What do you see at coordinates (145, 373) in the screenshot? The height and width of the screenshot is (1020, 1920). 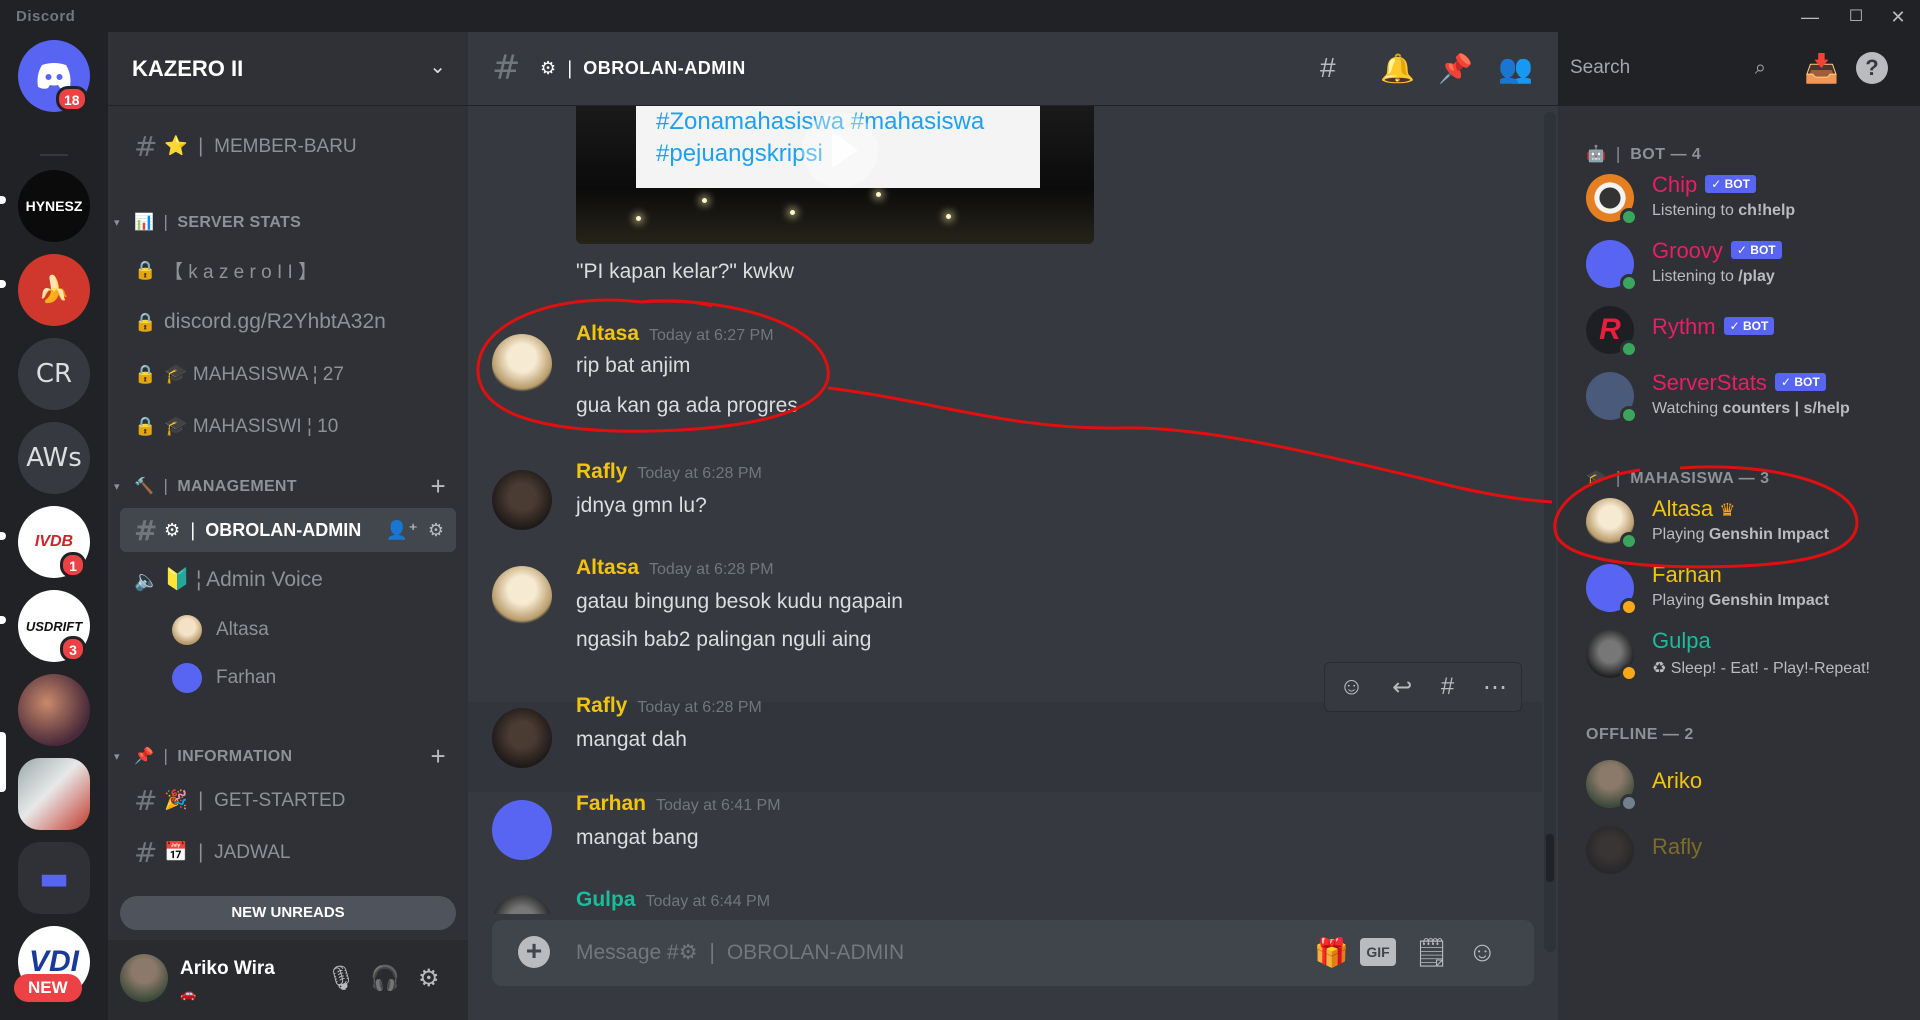 I see `lock-icon: 🔒` at bounding box center [145, 373].